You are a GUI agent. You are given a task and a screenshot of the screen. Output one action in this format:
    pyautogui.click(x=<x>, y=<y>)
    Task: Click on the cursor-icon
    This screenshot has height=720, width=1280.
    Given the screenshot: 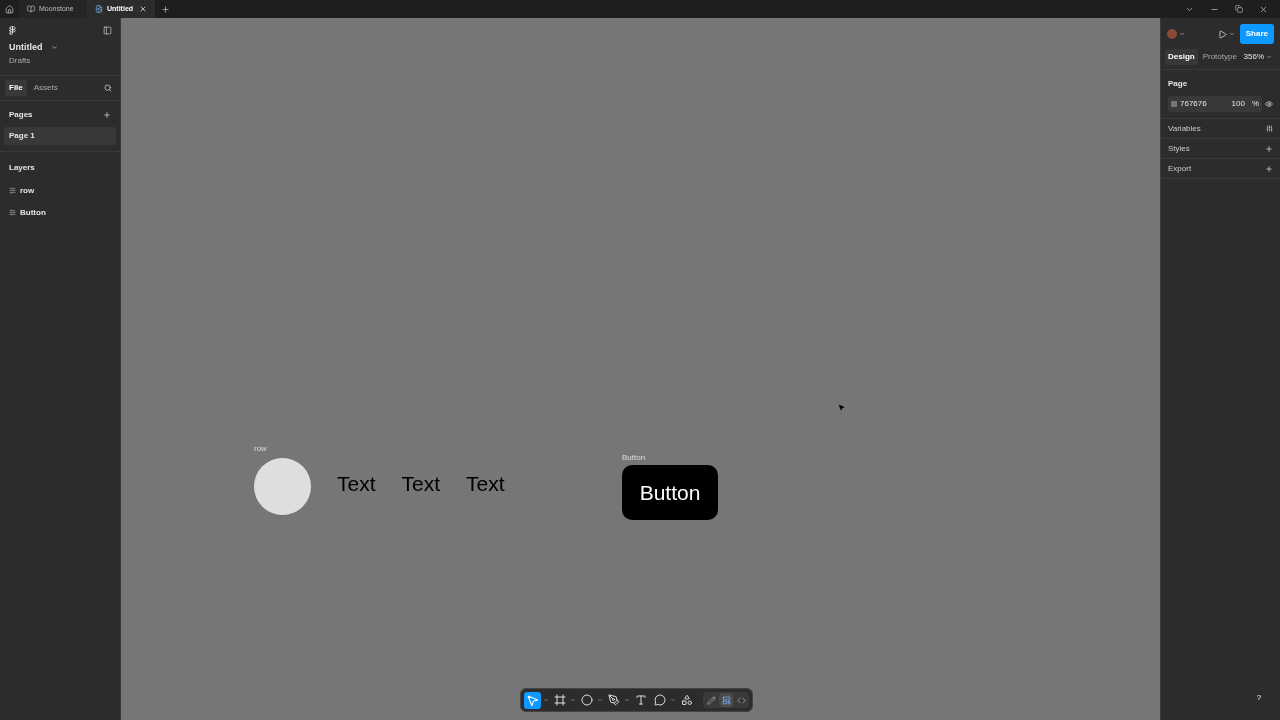 What is the action you would take?
    pyautogui.click(x=841, y=407)
    